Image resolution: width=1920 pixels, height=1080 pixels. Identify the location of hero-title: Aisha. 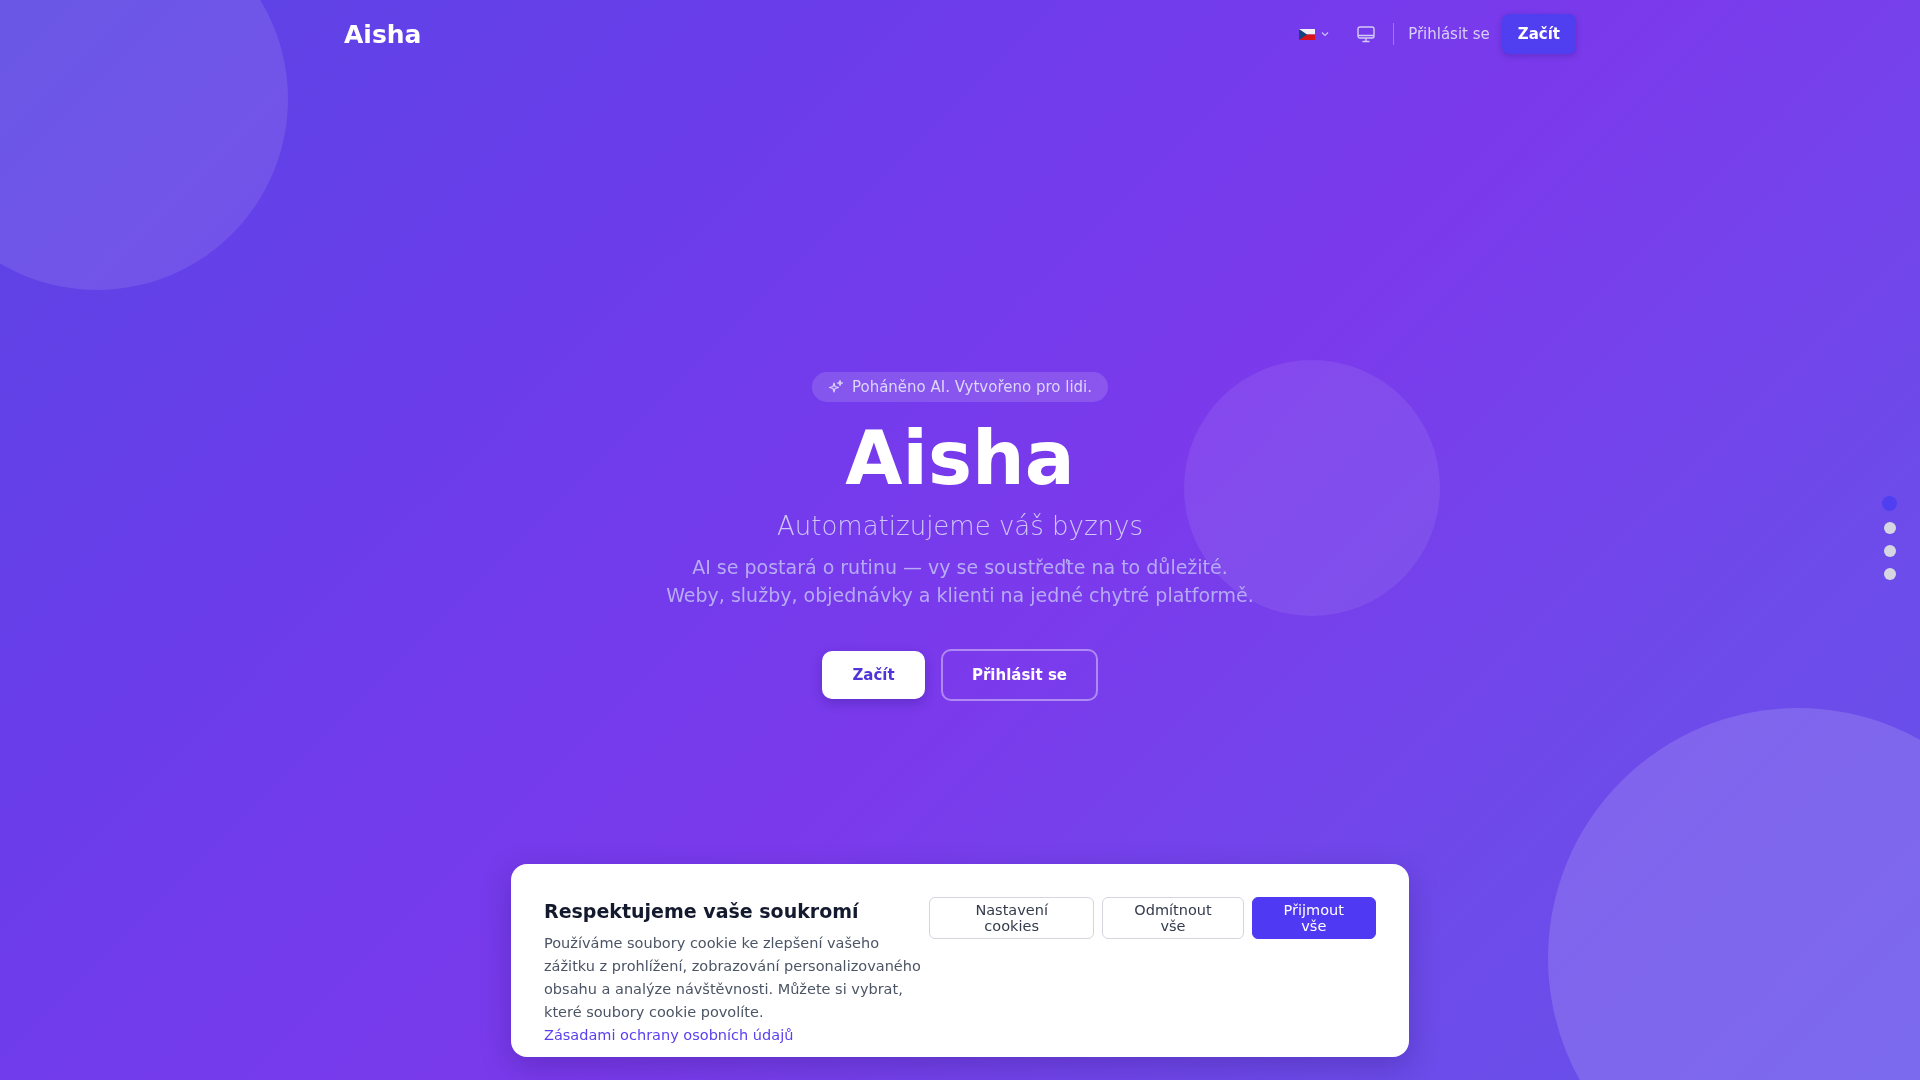
(960, 459).